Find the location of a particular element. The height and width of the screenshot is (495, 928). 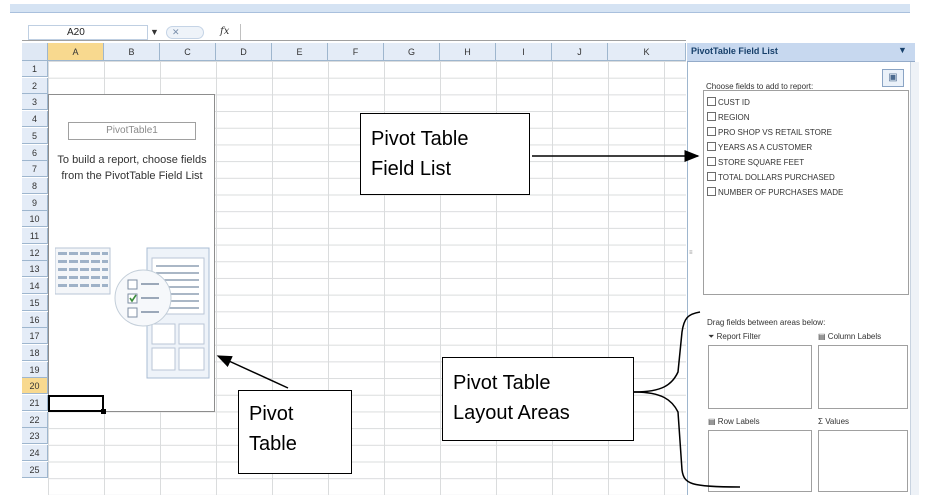

row-header: 4 is located at coordinates (35, 119).